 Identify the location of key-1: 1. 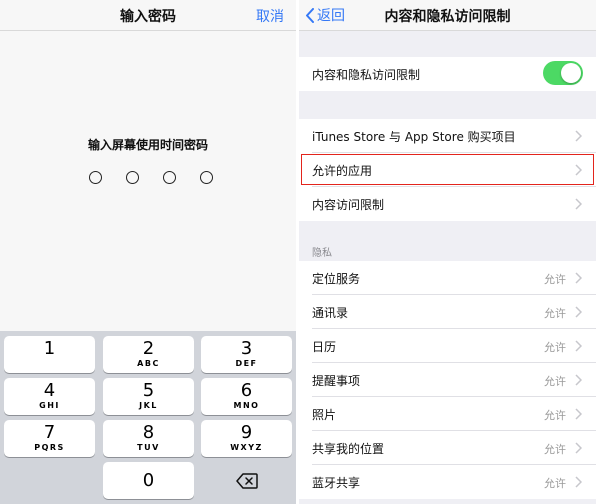
(49, 354).